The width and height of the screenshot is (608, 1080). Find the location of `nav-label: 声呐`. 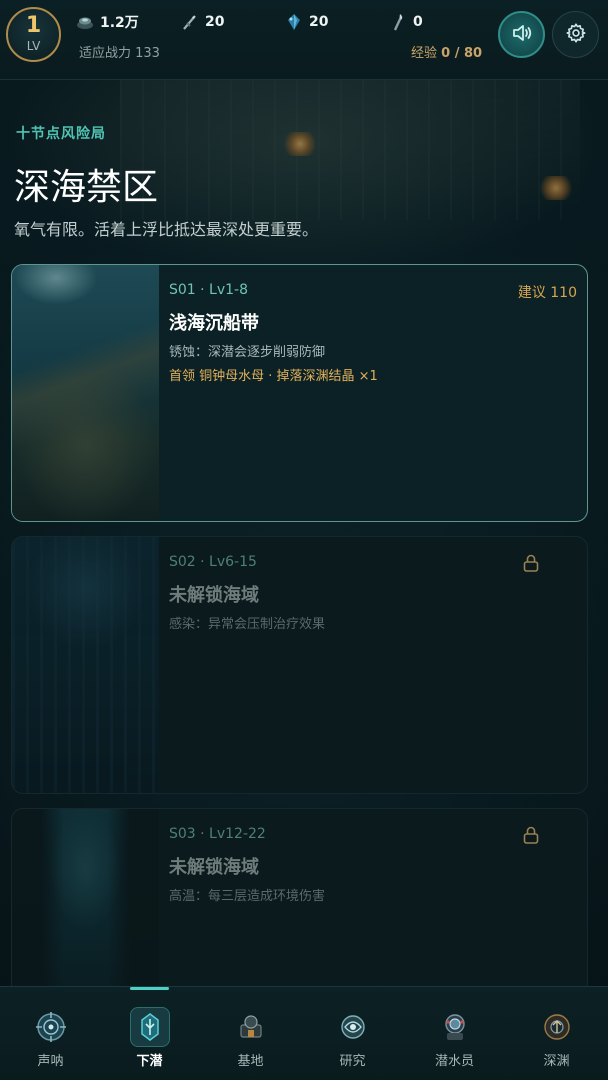

nav-label: 声呐 is located at coordinates (50, 1061).